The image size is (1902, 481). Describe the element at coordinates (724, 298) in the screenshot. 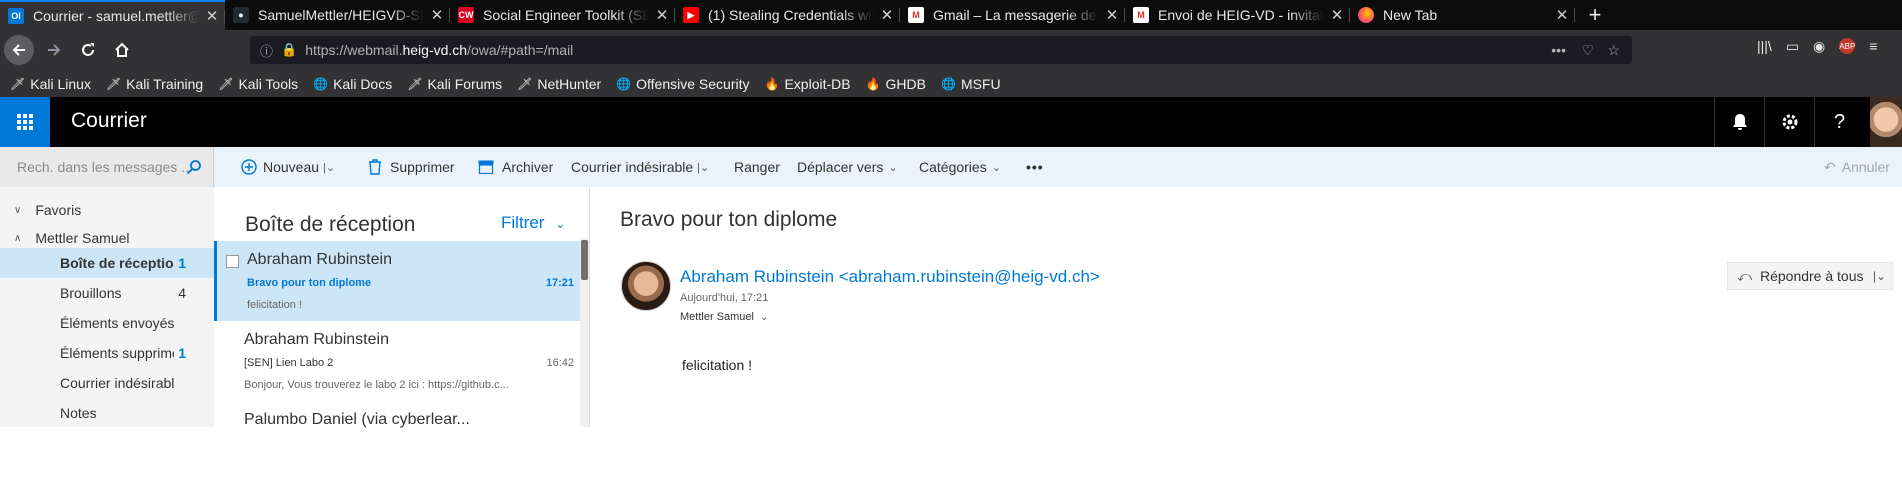

I see `message-date: Aujourd'hui, 17:21` at that location.